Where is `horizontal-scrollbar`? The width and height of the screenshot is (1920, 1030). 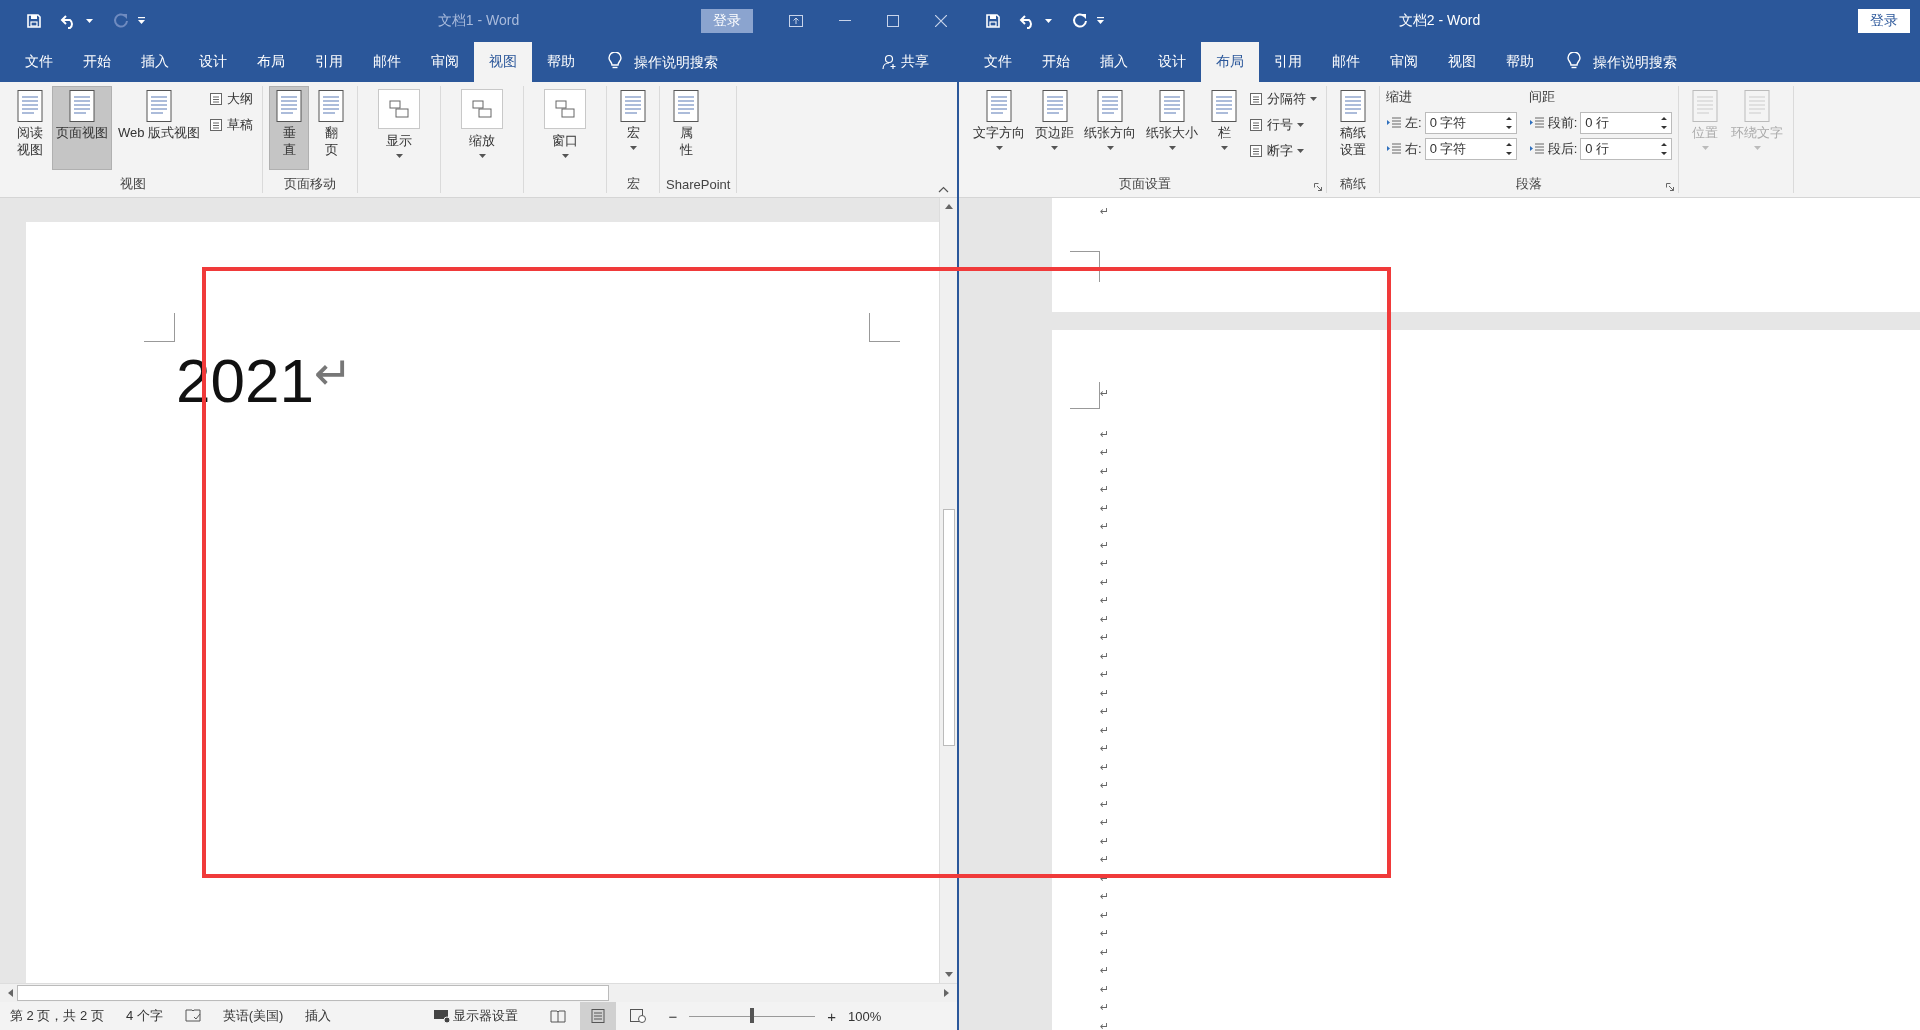 horizontal-scrollbar is located at coordinates (478, 992).